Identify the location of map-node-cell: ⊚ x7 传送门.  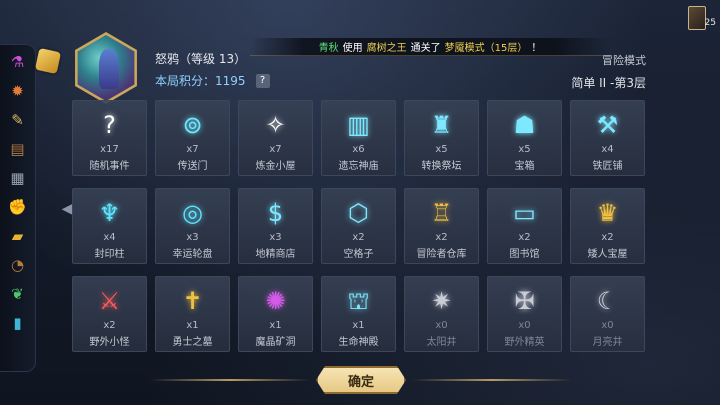
(192, 138).